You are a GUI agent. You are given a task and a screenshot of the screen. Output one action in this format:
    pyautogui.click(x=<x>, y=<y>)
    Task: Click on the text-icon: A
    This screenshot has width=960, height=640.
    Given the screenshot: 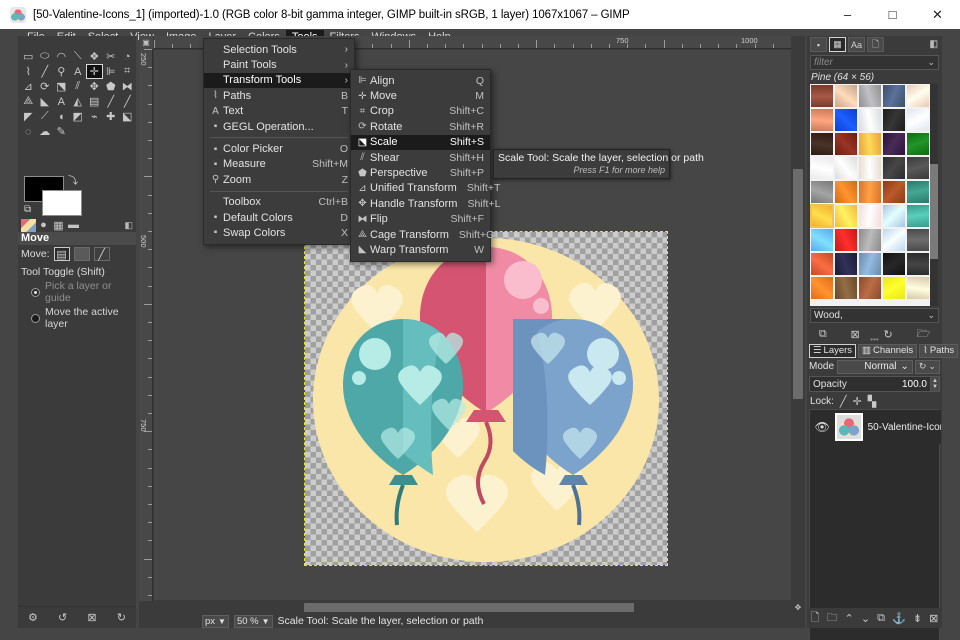 What is the action you would take?
    pyautogui.click(x=78, y=71)
    